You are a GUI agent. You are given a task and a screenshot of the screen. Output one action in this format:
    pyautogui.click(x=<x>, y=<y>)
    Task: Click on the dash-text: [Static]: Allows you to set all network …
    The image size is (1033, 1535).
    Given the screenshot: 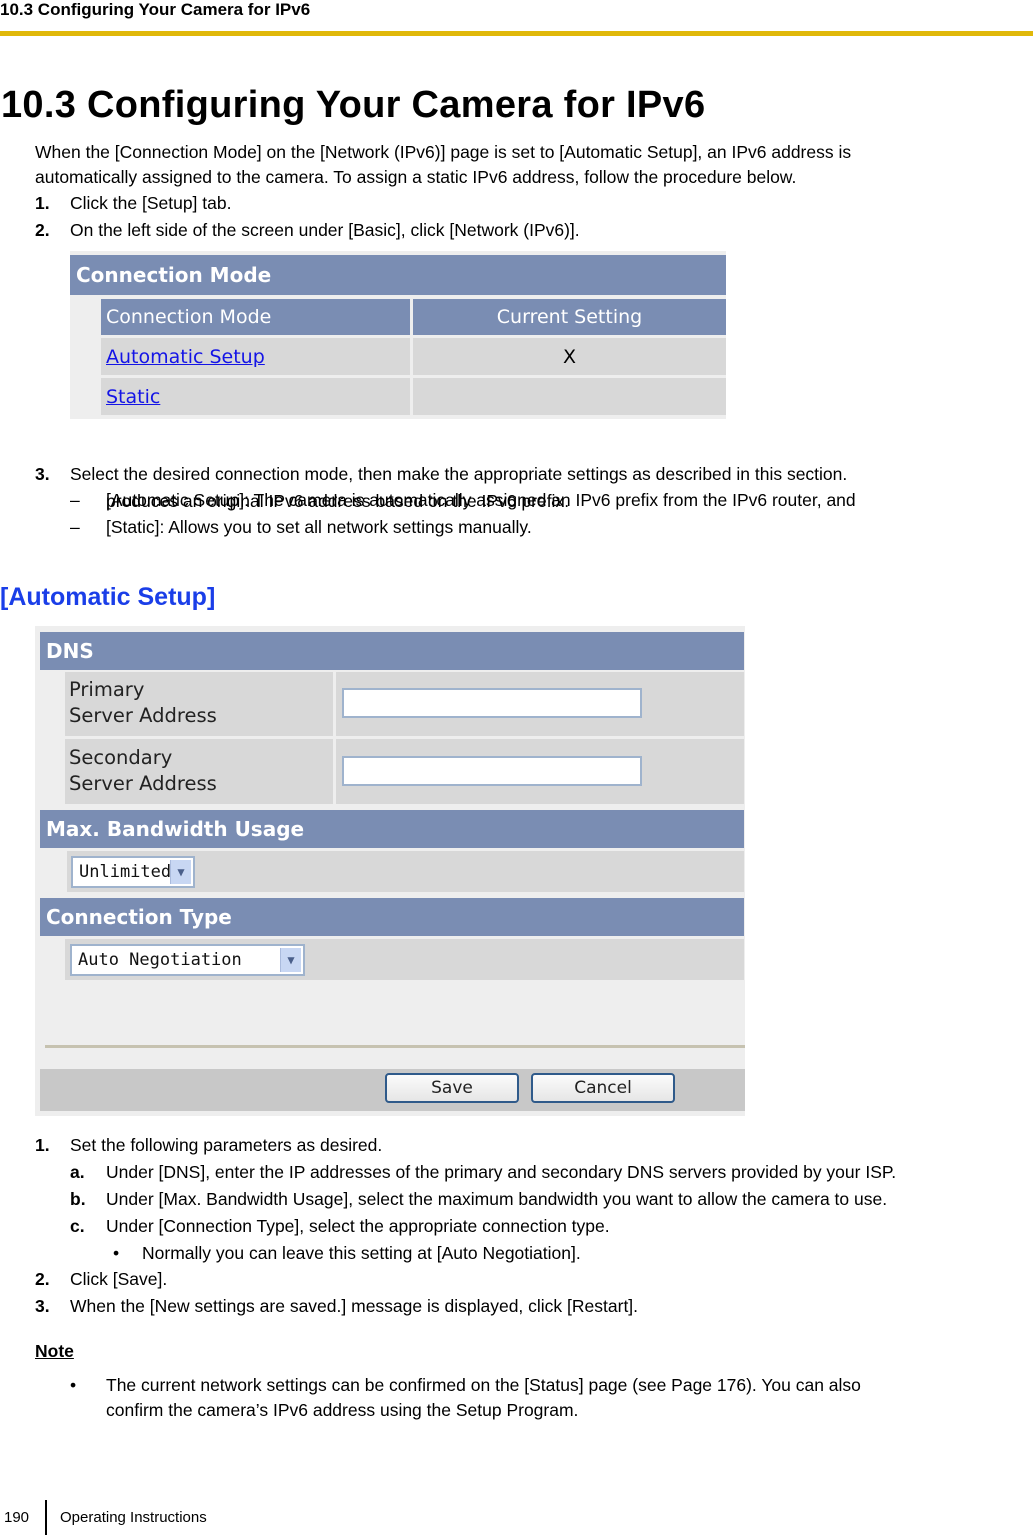 What is the action you would take?
    pyautogui.click(x=319, y=527)
    